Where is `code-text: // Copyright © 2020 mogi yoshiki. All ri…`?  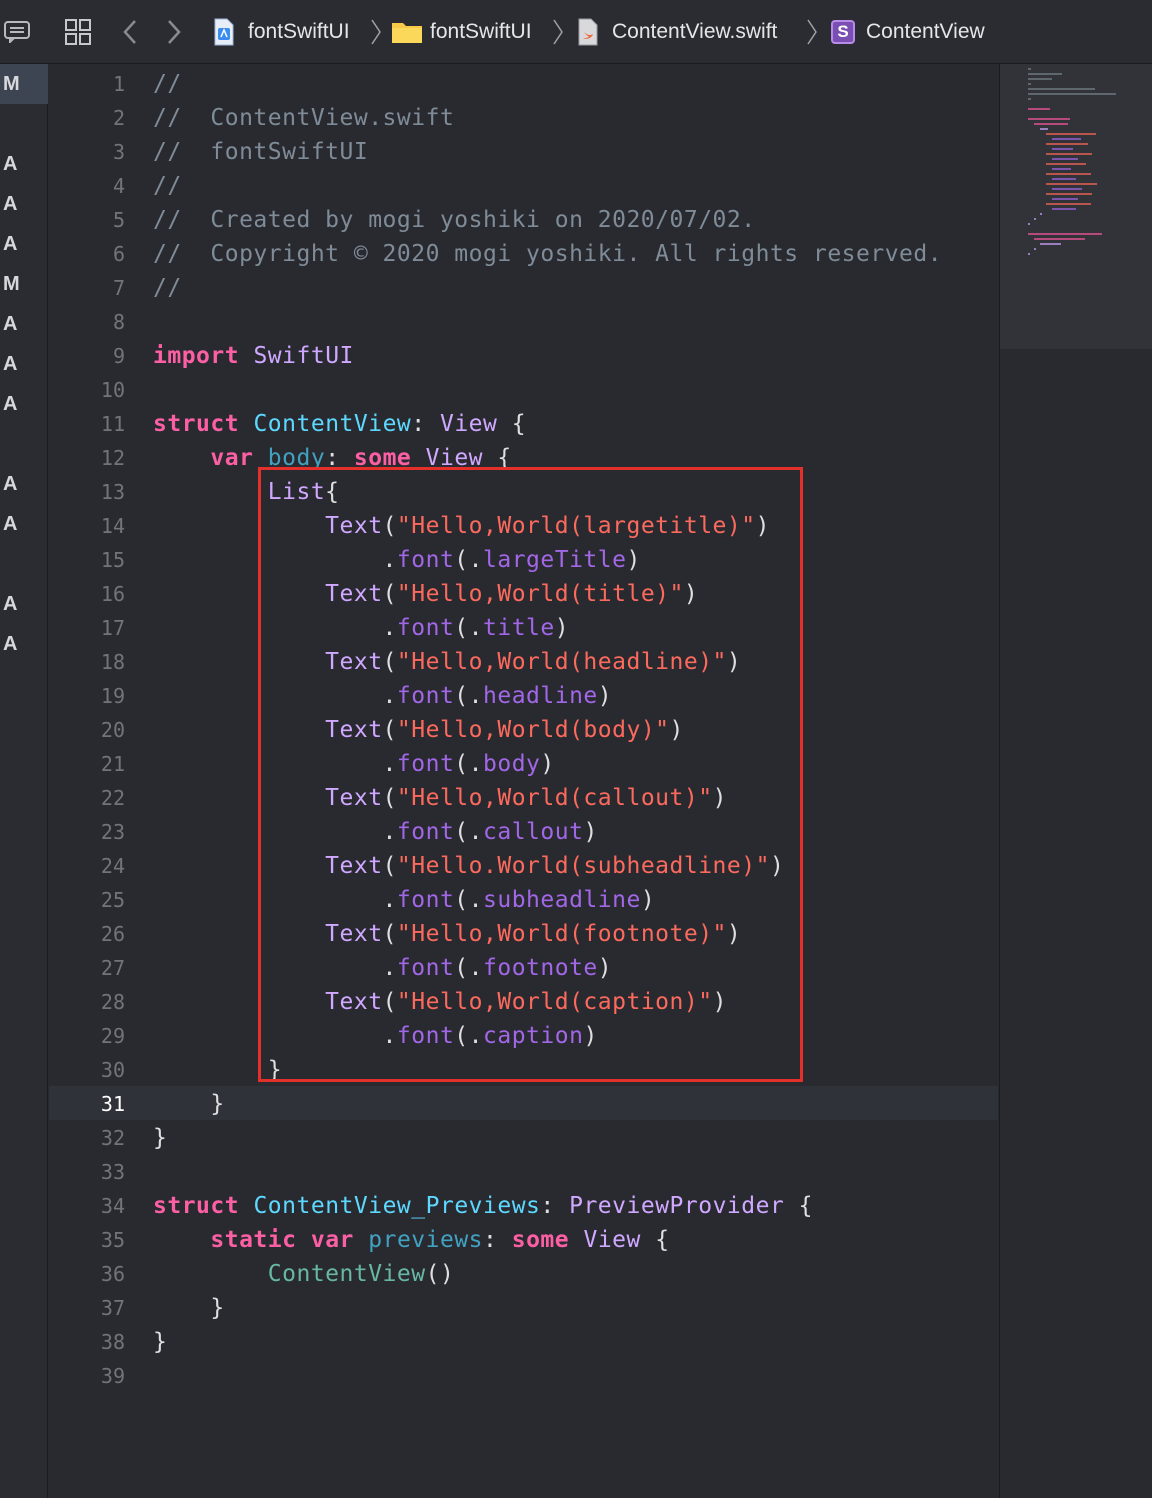 code-text: // Copyright © 2020 mogi yoshiki. All ri… is located at coordinates (547, 254).